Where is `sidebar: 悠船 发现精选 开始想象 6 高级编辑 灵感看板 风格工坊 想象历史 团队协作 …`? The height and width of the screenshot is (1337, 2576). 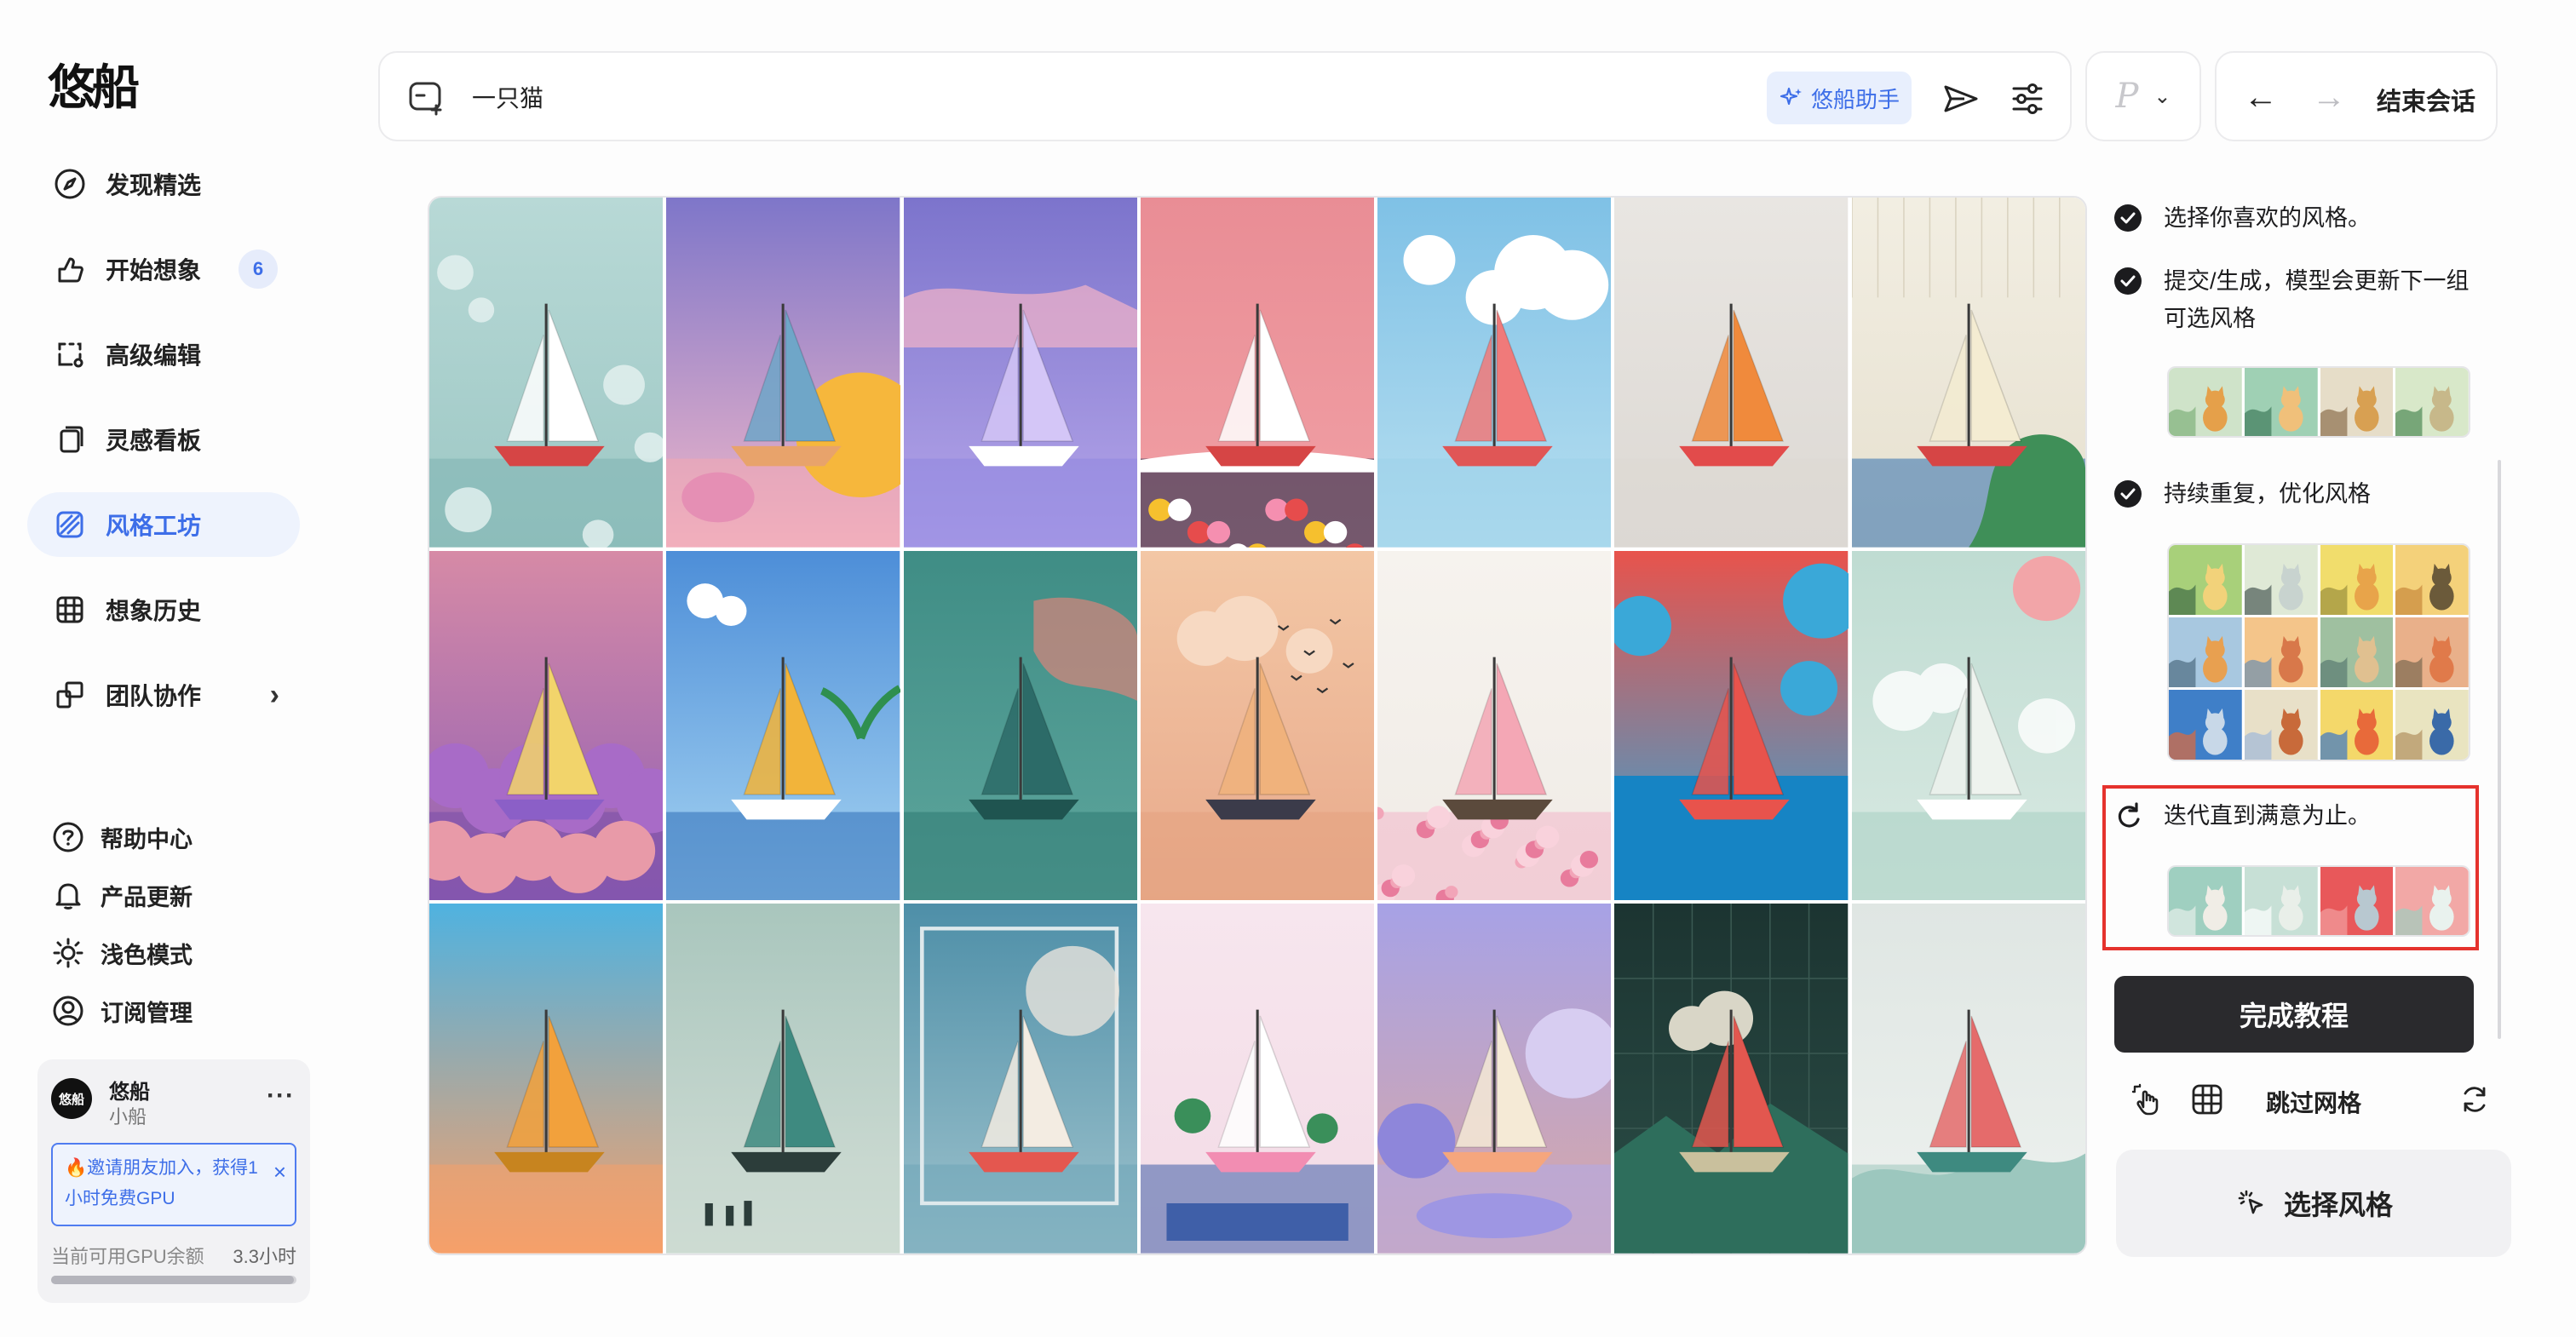 sidebar: 悠船 发现精选 开始想象 6 高级编辑 灵感看板 风格工坊 想象历史 团队协作 … is located at coordinates (171, 668).